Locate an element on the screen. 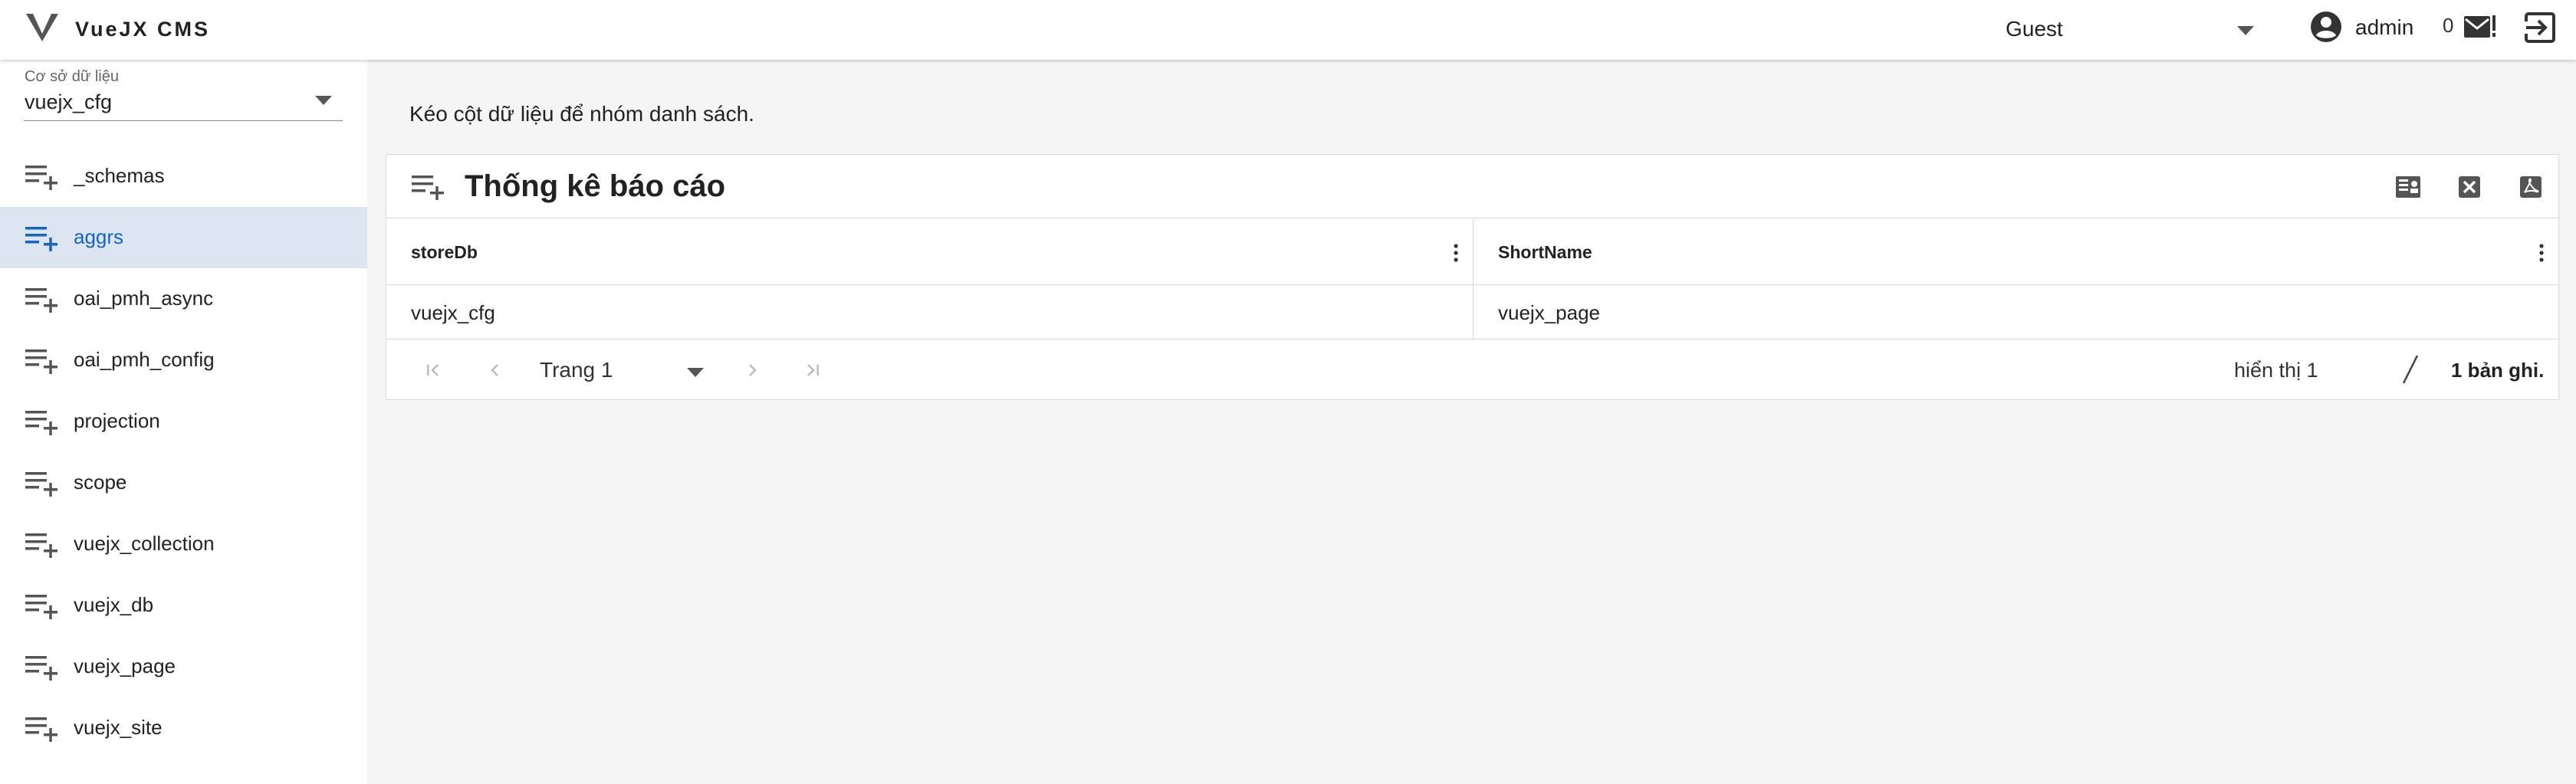 The image size is (2576, 784). cell-value: vuejx_page is located at coordinates (1549, 312).